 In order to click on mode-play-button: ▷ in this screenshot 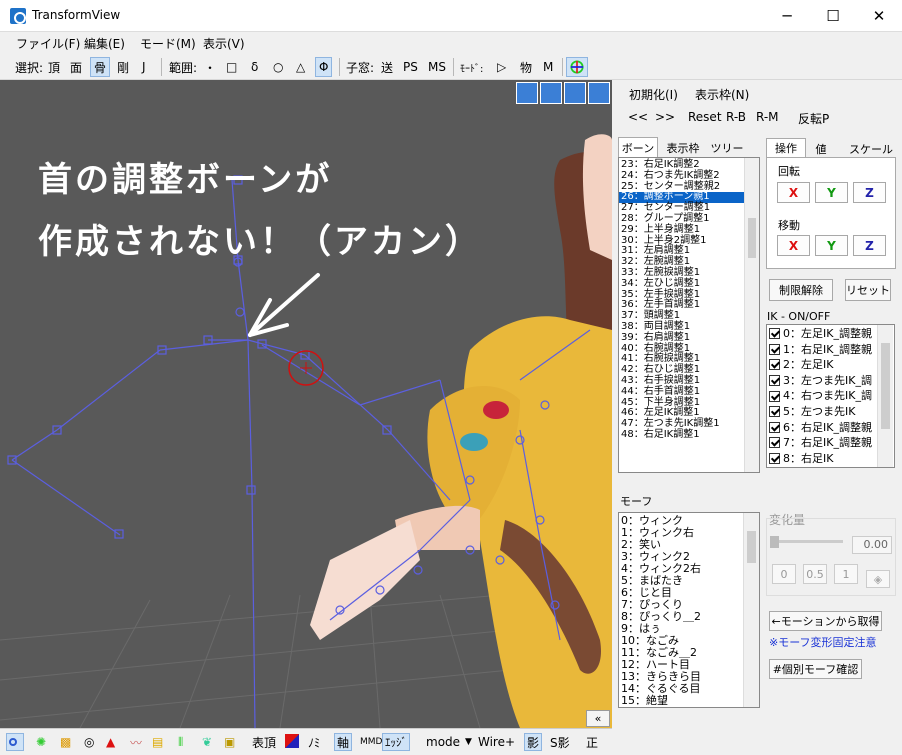, I will do `click(501, 67)`.